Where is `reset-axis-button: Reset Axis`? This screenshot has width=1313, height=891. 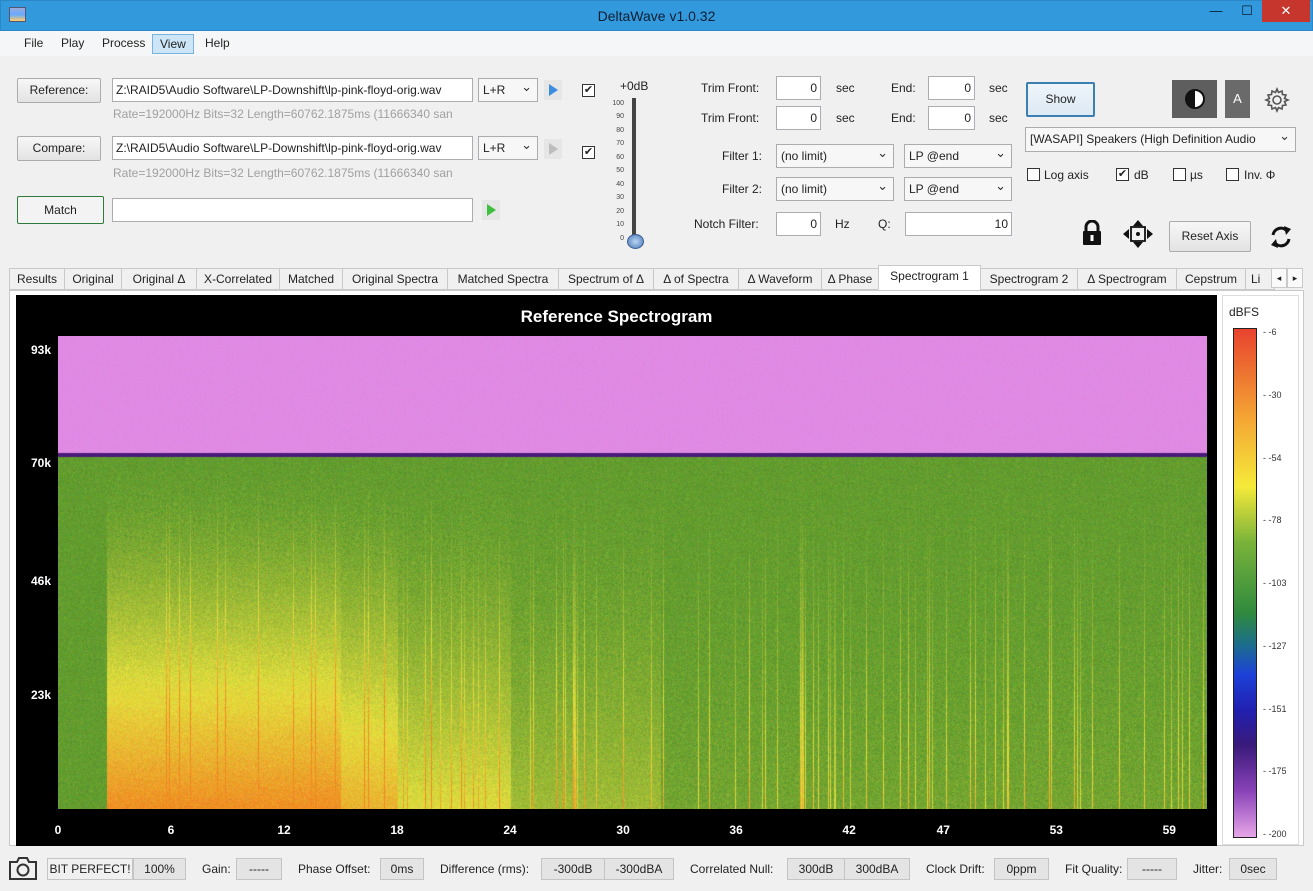 reset-axis-button: Reset Axis is located at coordinates (1210, 236).